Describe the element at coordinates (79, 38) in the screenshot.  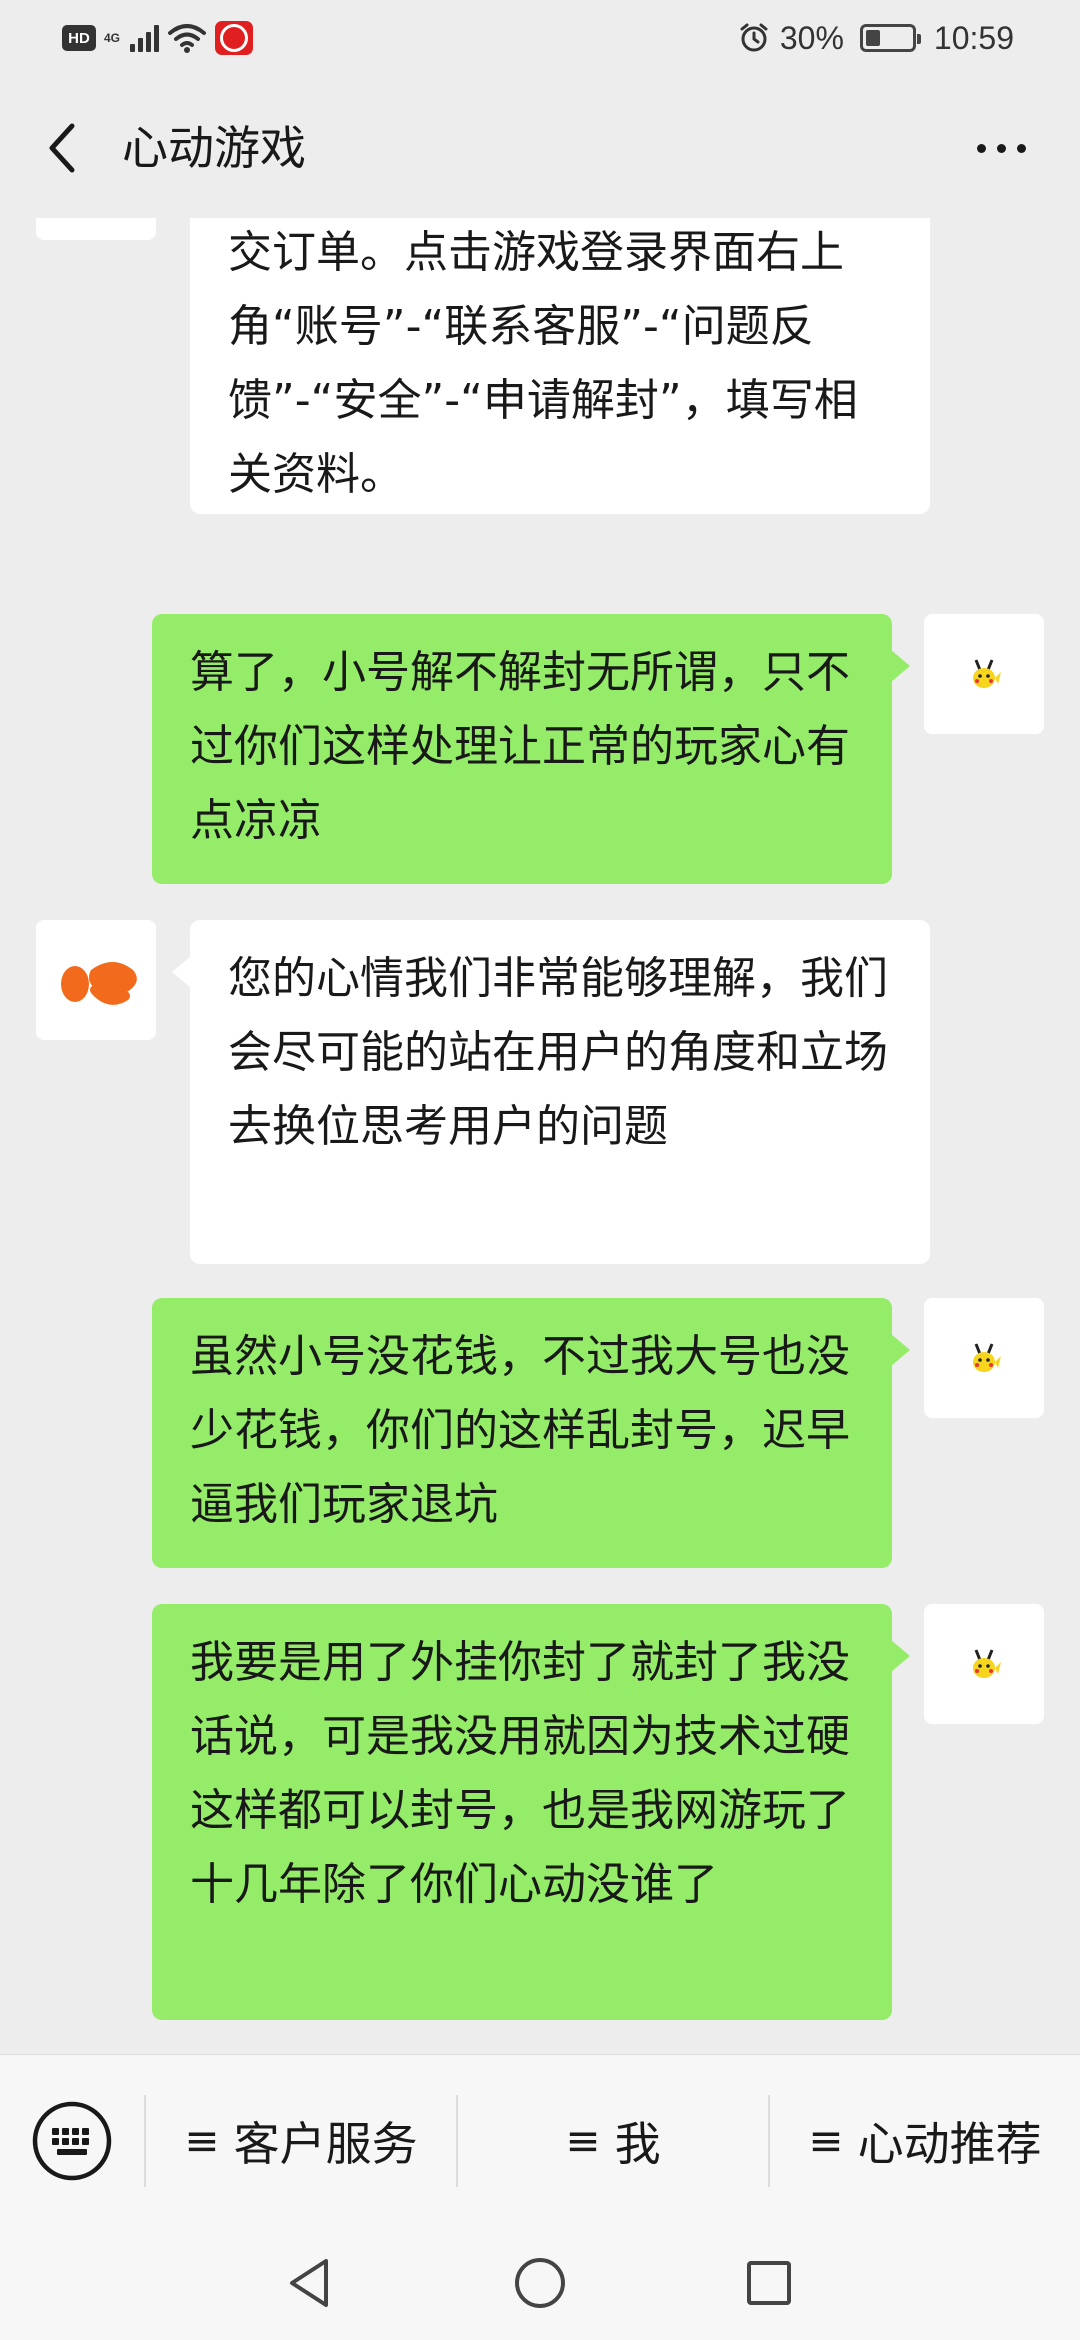
I see `hd-icon: HD` at that location.